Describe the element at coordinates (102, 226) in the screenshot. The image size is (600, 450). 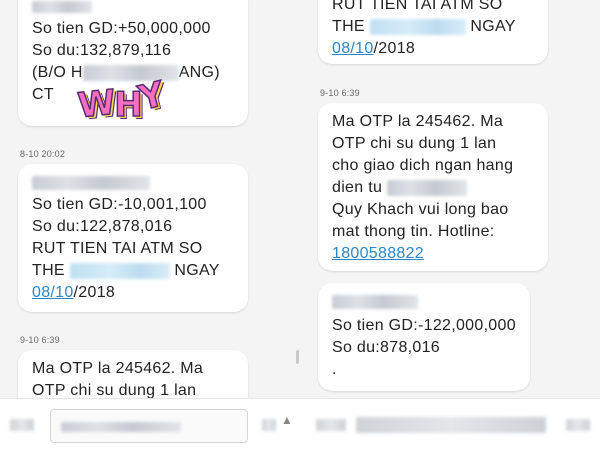
I see `balance: So du:122,878,016` at that location.